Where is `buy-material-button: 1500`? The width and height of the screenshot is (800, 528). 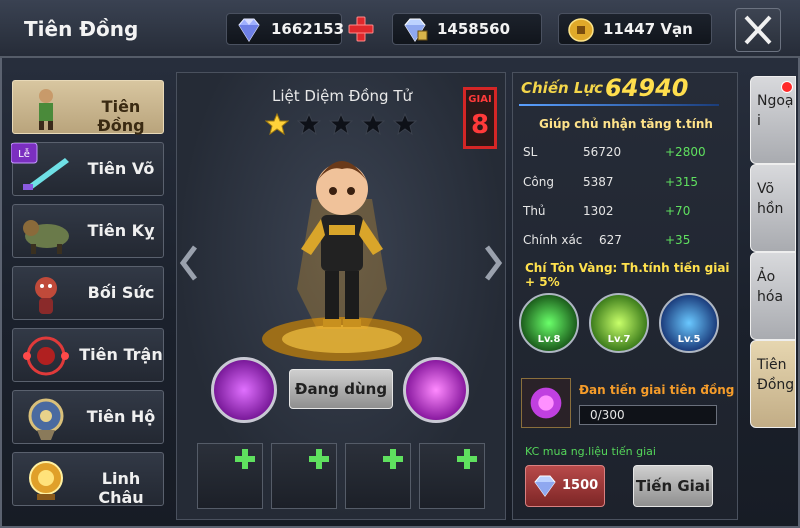 buy-material-button: 1500 is located at coordinates (565, 486).